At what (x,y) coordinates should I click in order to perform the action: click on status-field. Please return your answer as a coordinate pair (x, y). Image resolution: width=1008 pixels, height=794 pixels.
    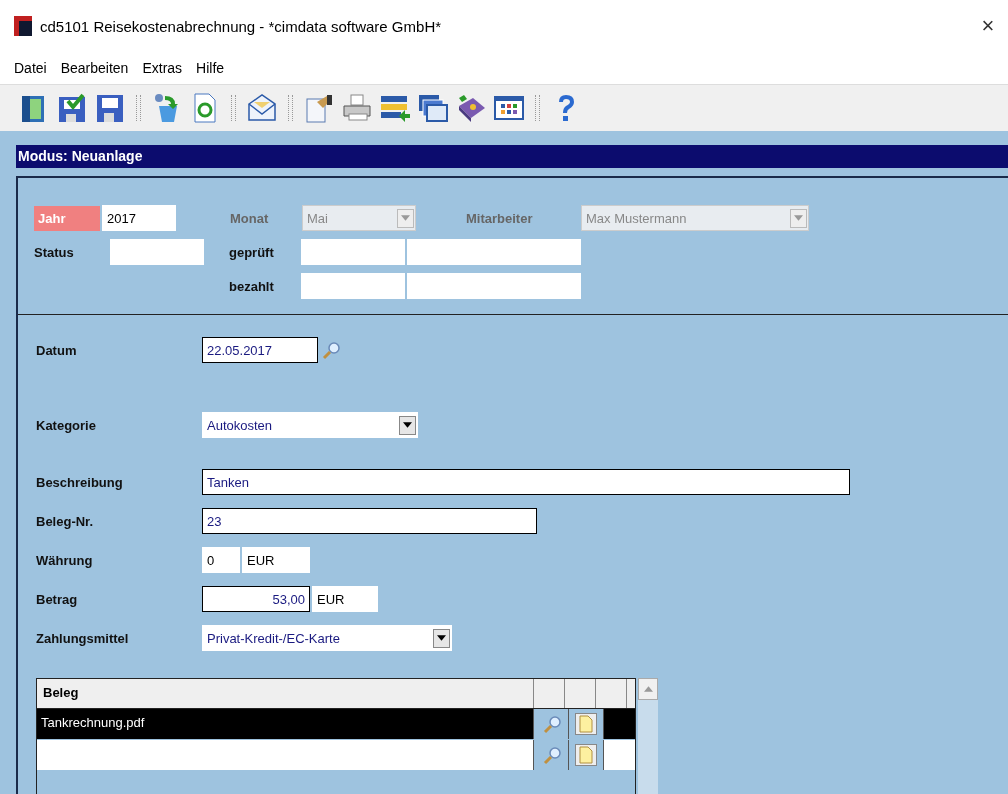
    Looking at the image, I should click on (157, 252).